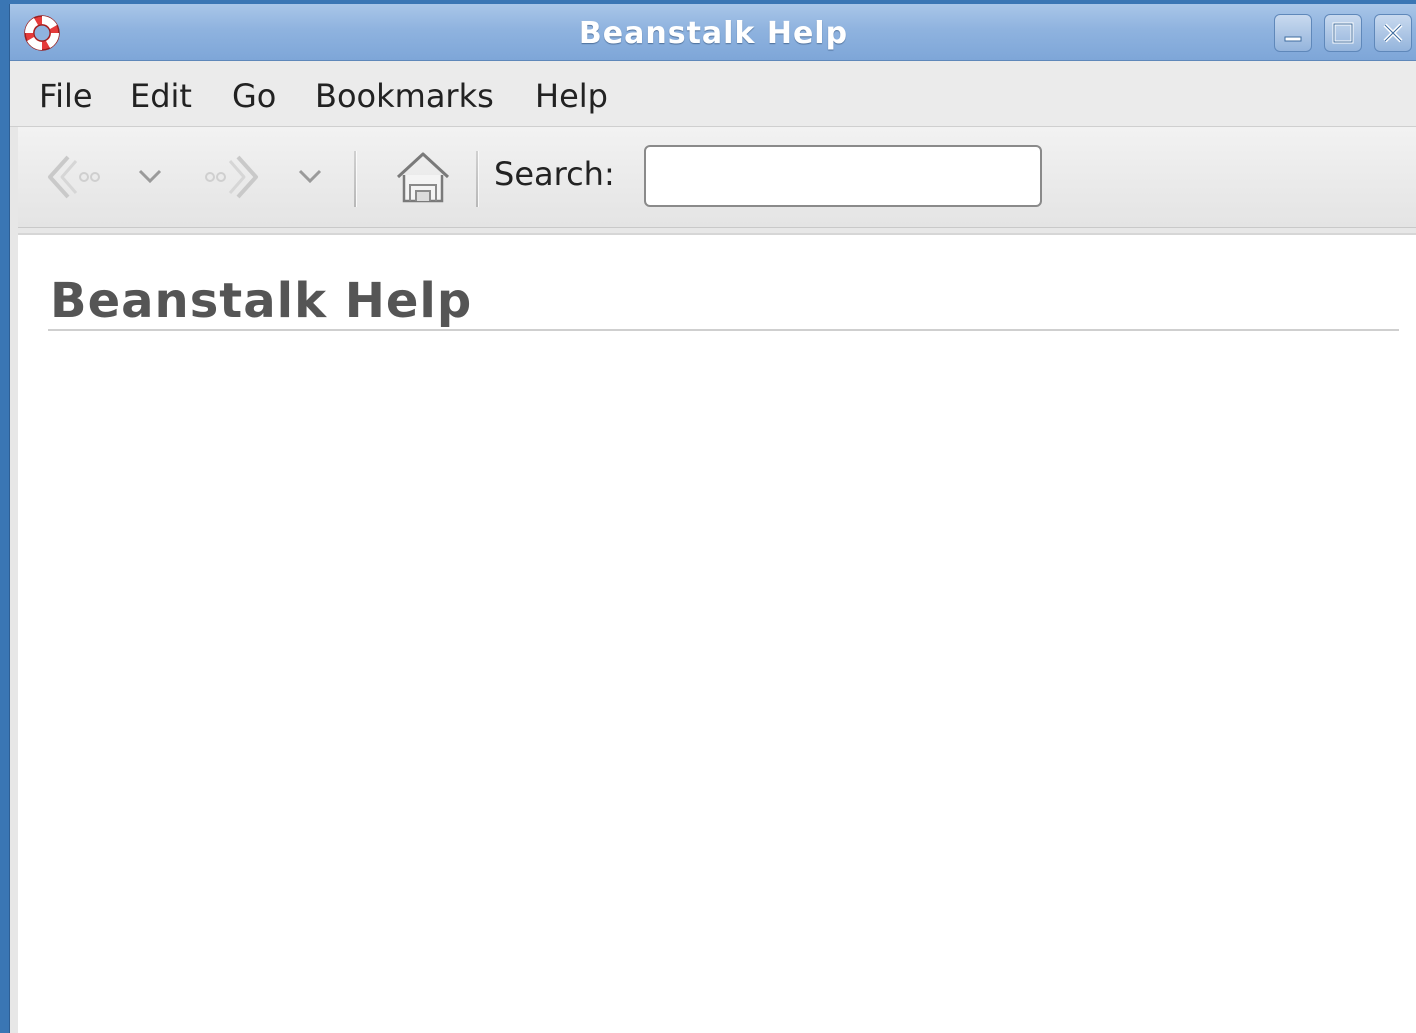 This screenshot has height=1033, width=1416. I want to click on heading-divider, so click(723, 330).